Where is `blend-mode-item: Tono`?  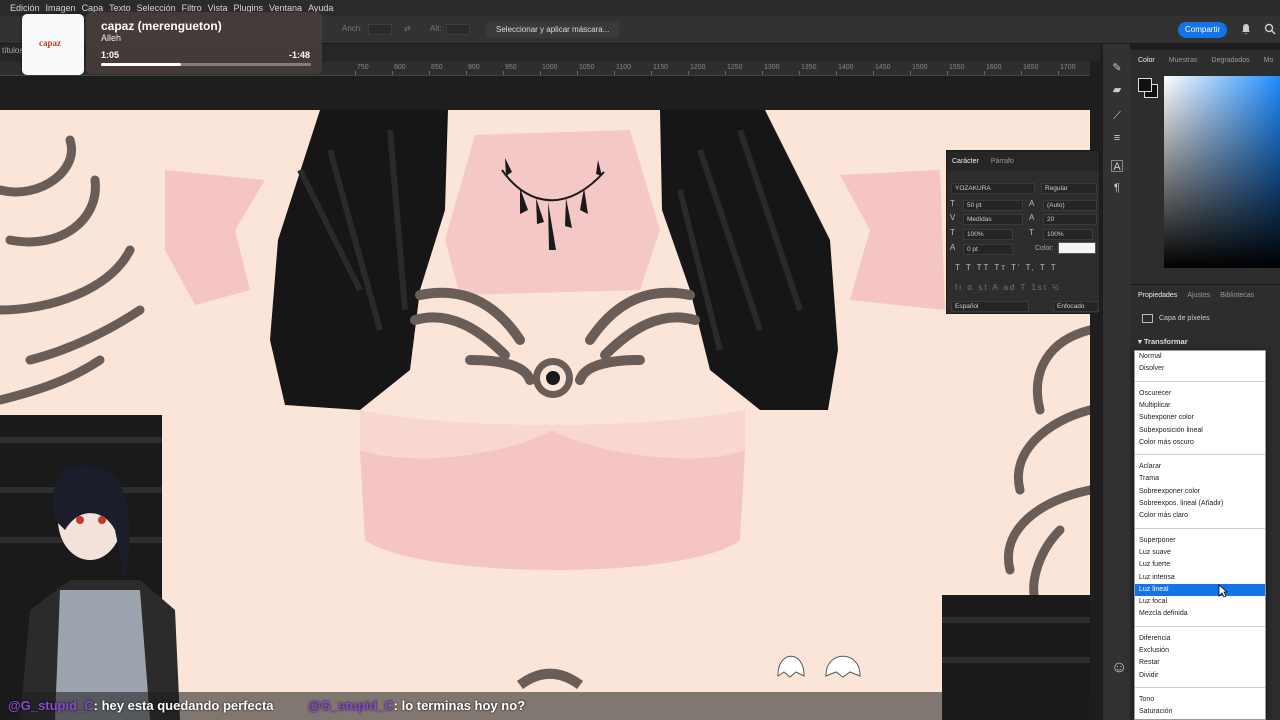
blend-mode-item: Tono is located at coordinates (1200, 700).